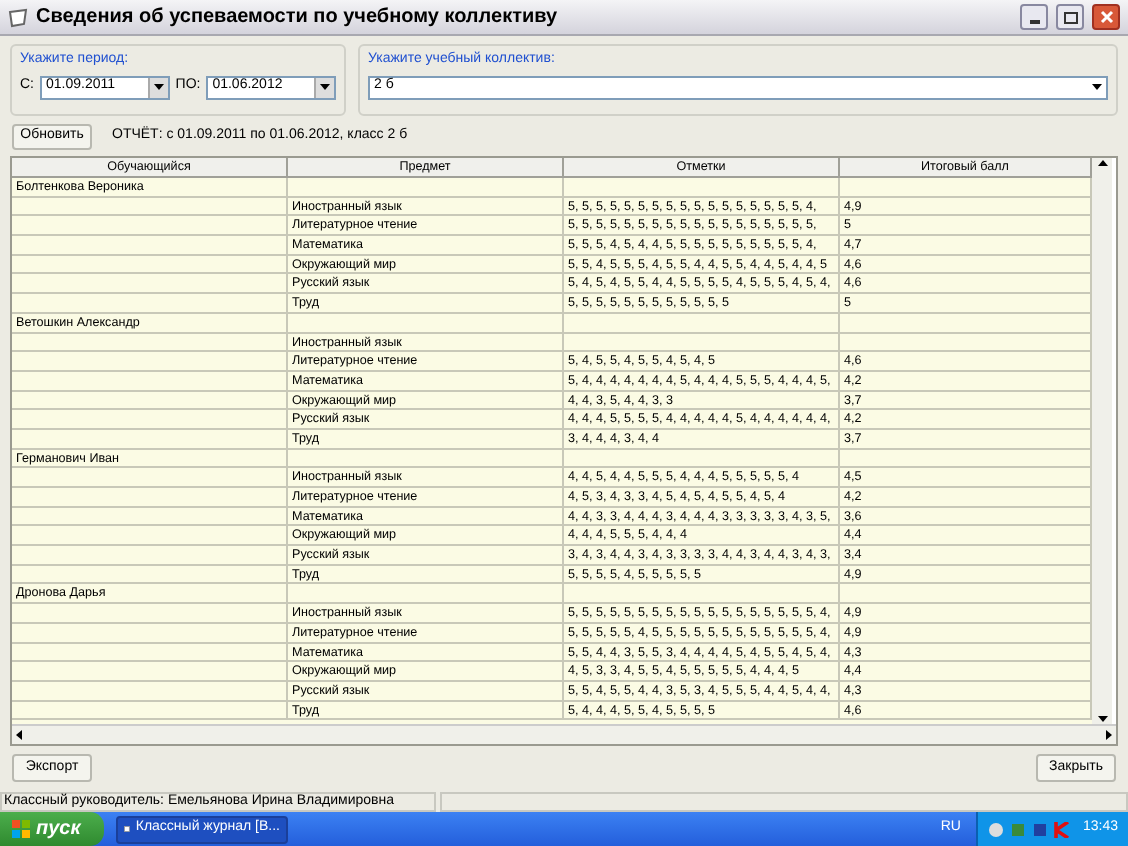  I want to click on app-icon, so click(18, 17).